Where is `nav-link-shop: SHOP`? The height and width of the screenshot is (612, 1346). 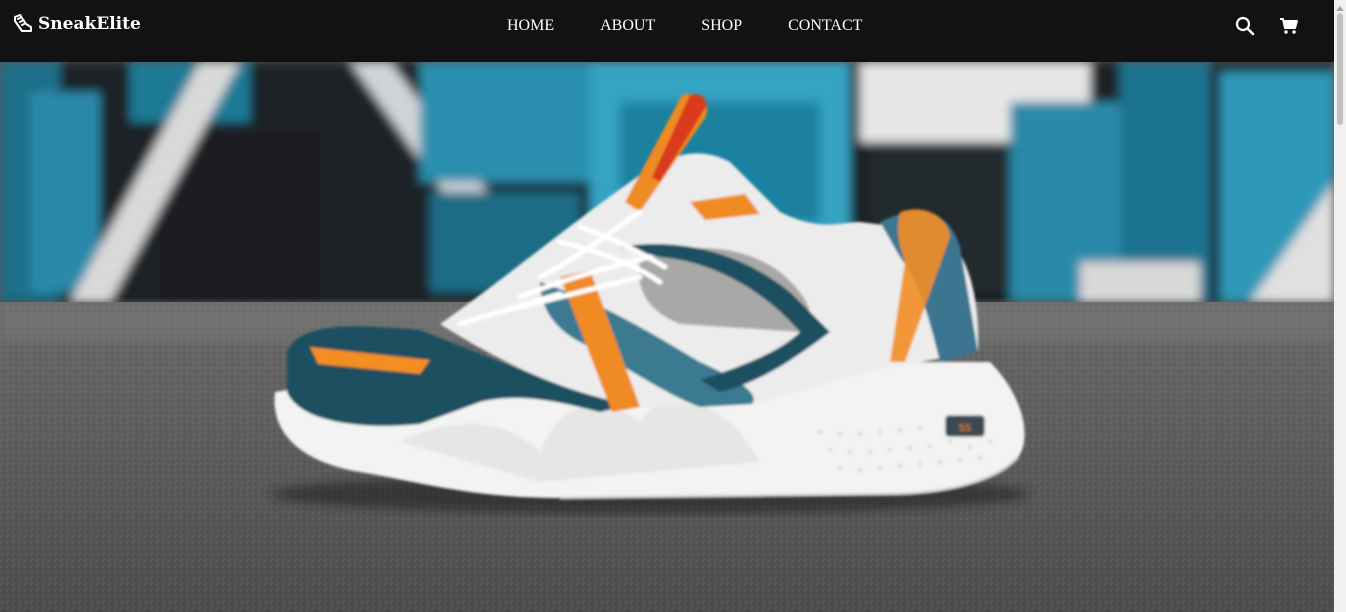
nav-link-shop: SHOP is located at coordinates (721, 26).